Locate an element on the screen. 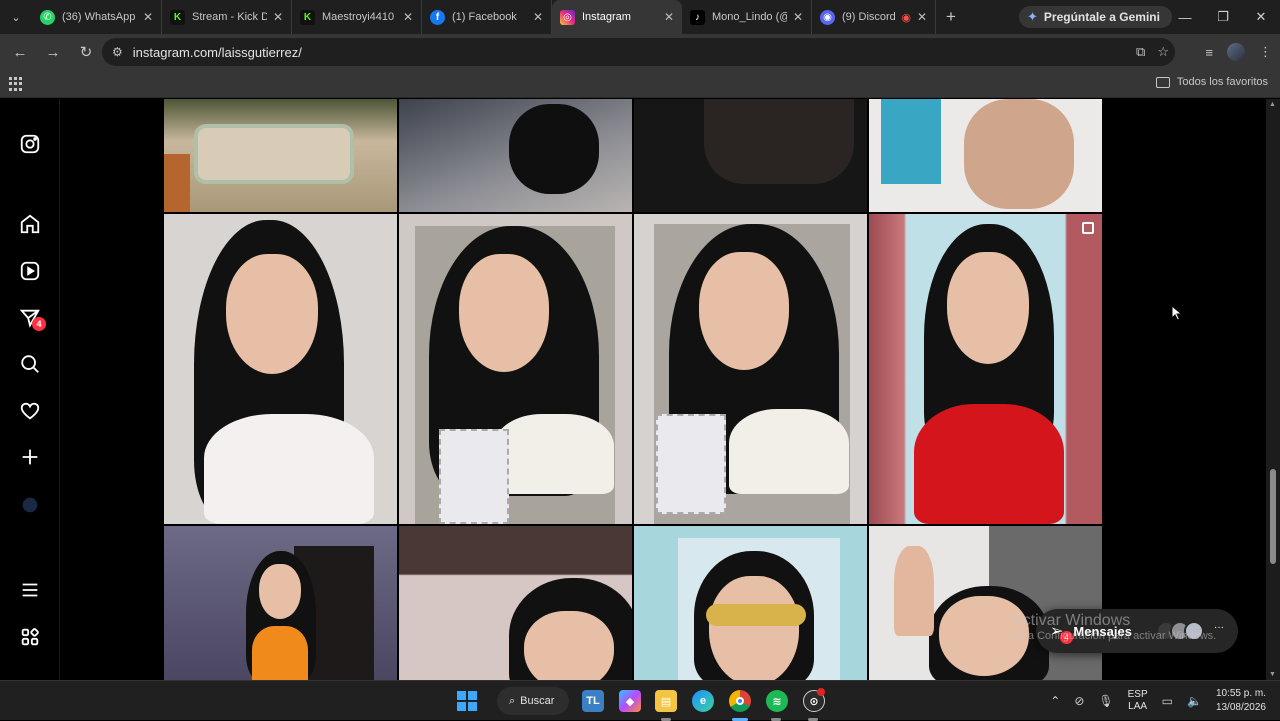  basket-shape is located at coordinates (691, 464).